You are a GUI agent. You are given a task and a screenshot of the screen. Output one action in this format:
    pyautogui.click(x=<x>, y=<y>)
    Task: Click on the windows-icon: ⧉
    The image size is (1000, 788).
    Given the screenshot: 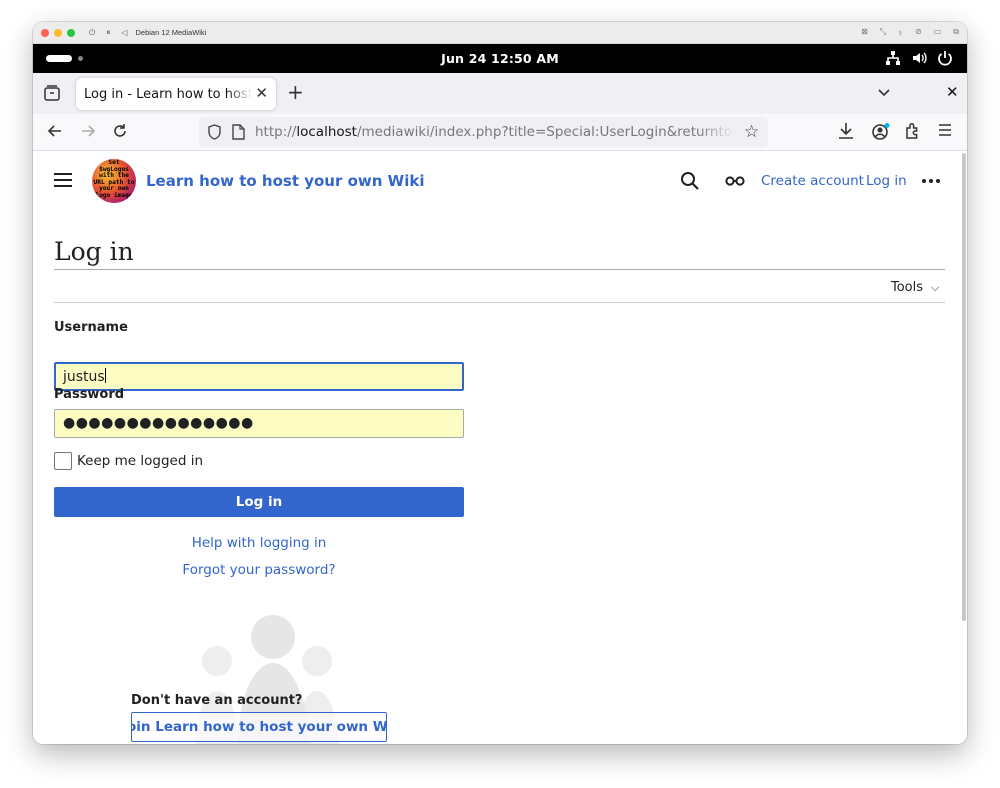 What is the action you would take?
    pyautogui.click(x=956, y=32)
    